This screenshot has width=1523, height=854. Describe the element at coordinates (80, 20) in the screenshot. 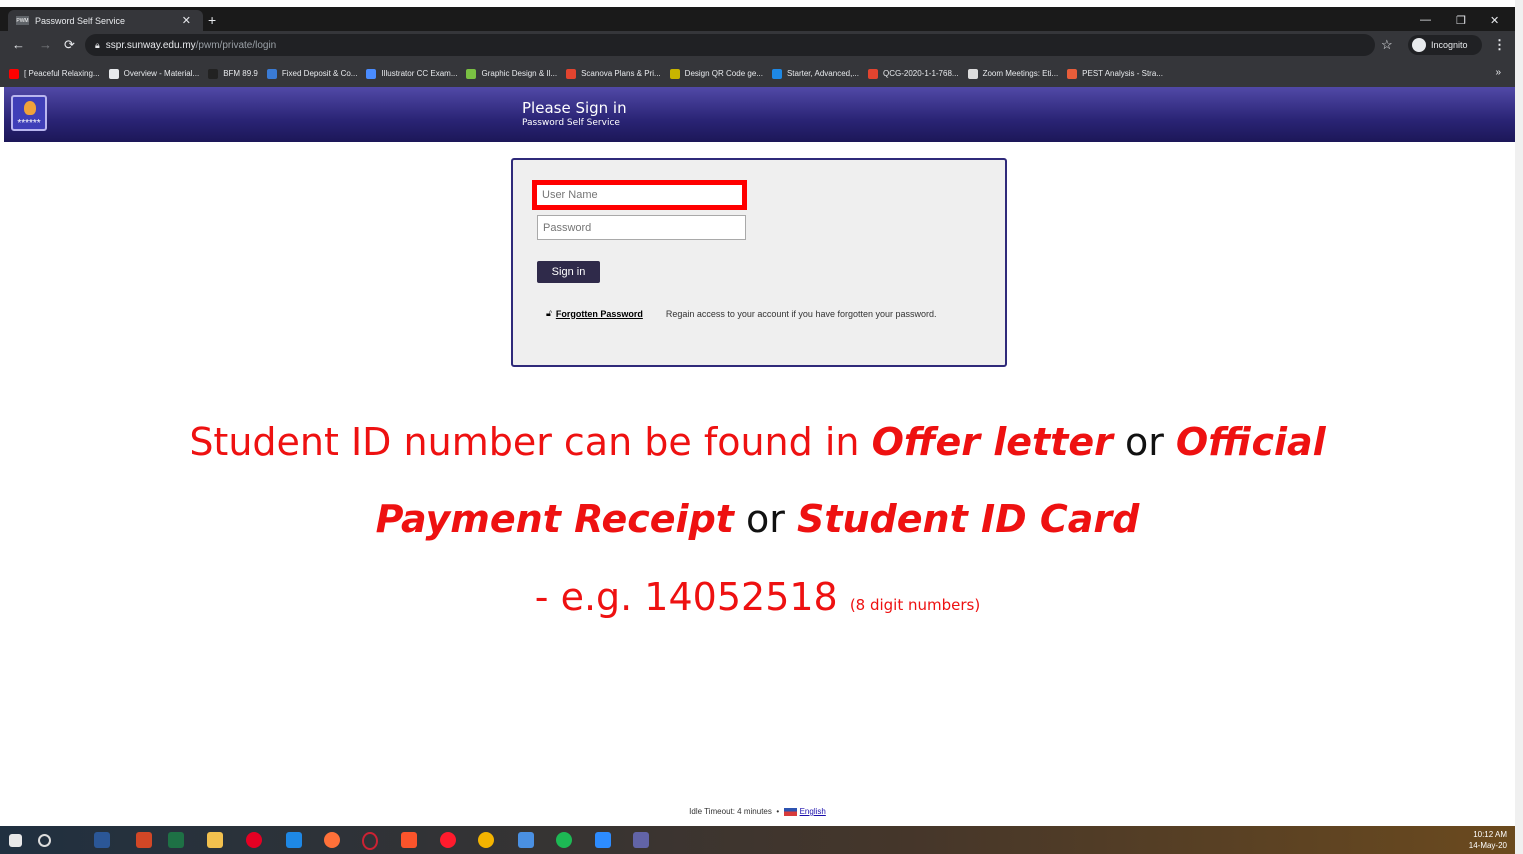

I see `tab-title: Password Self Service` at that location.